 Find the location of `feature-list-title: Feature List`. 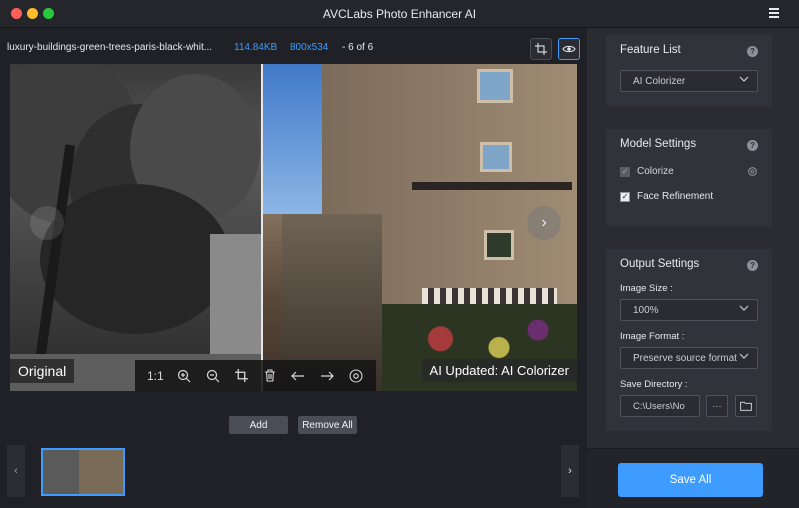

feature-list-title: Feature List is located at coordinates (650, 50).